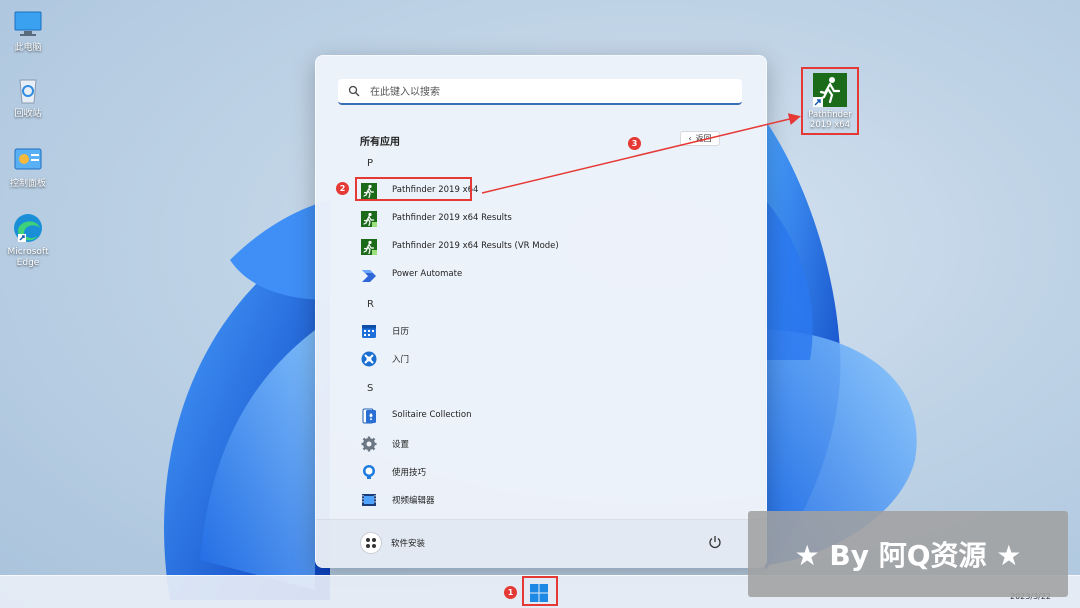 Image resolution: width=1080 pixels, height=608 pixels. What do you see at coordinates (510, 592) in the screenshot?
I see `step-badge-1: 1` at bounding box center [510, 592].